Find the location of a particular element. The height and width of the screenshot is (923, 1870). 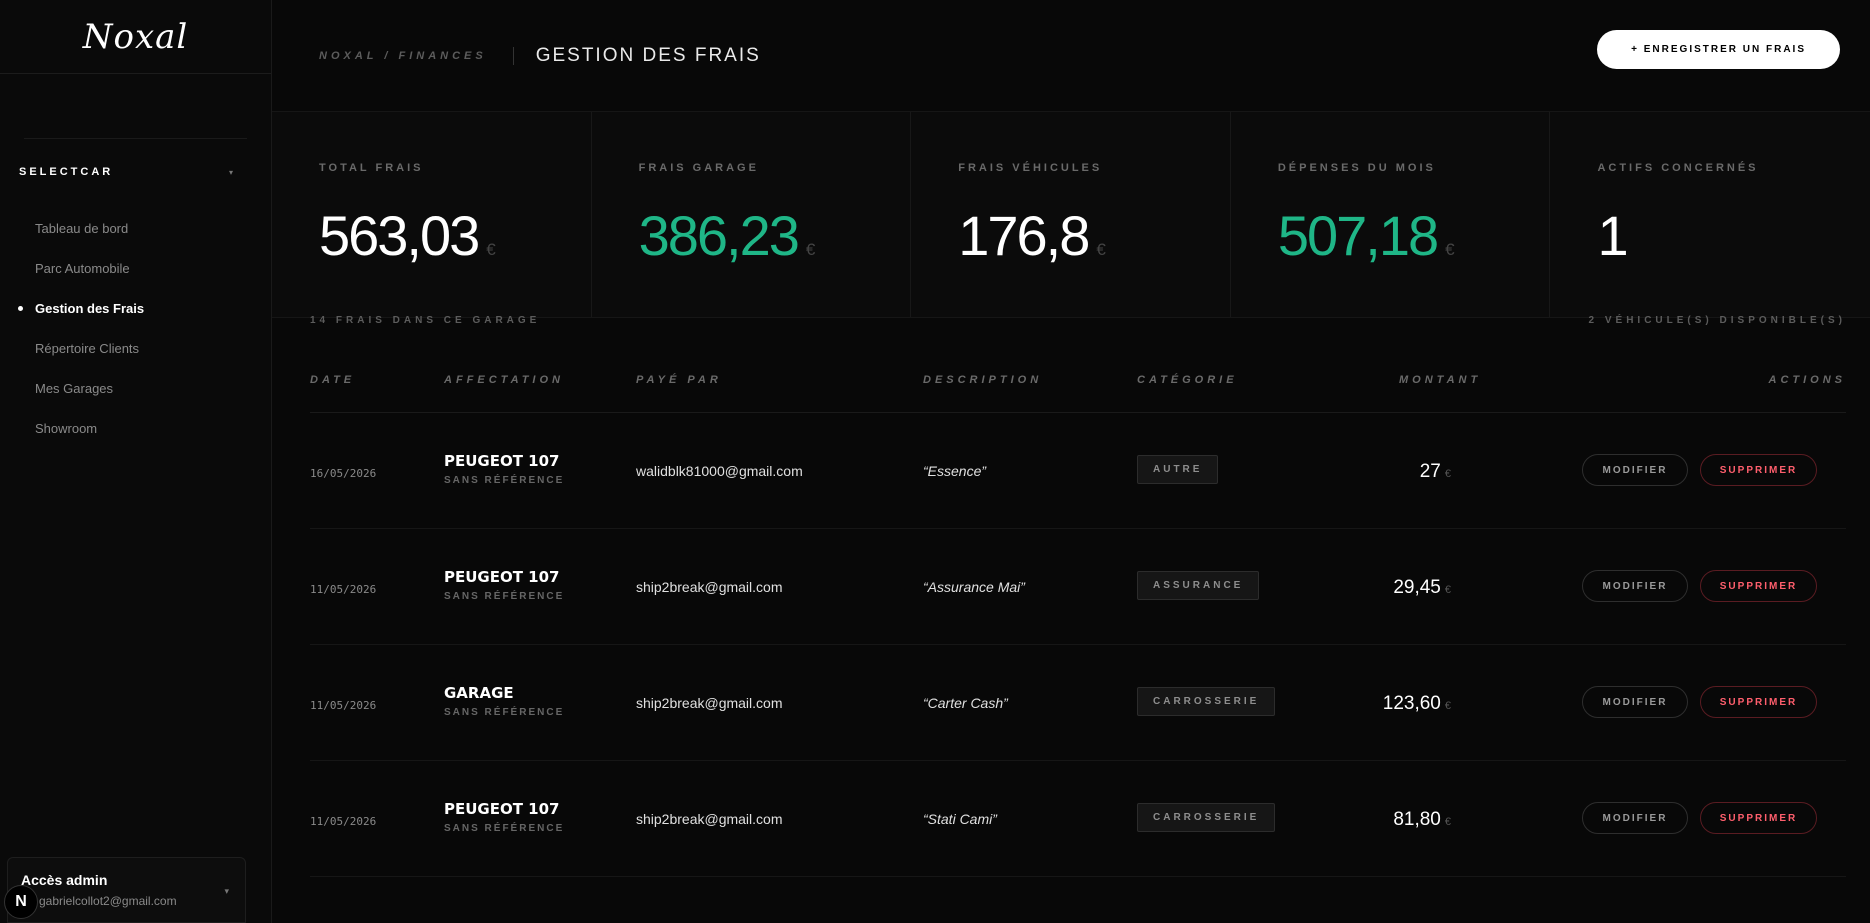

row-amount: 29,45 € is located at coordinates (1422, 588).